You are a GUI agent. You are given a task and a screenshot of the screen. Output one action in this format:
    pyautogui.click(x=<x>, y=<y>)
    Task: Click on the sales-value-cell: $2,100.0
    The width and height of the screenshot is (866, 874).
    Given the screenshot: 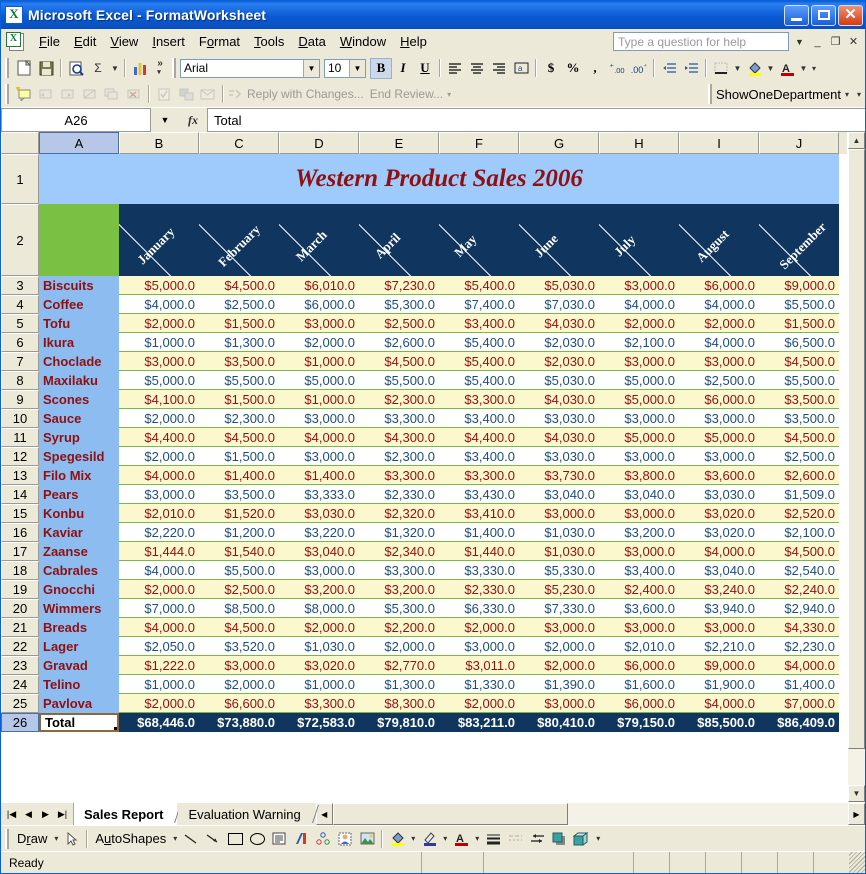 What is the action you would take?
    pyautogui.click(x=639, y=342)
    